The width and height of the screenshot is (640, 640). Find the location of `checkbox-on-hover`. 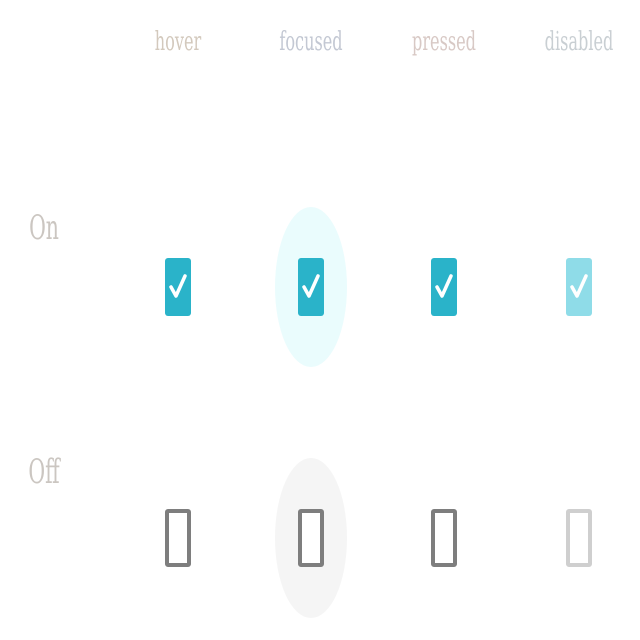

checkbox-on-hover is located at coordinates (178, 287).